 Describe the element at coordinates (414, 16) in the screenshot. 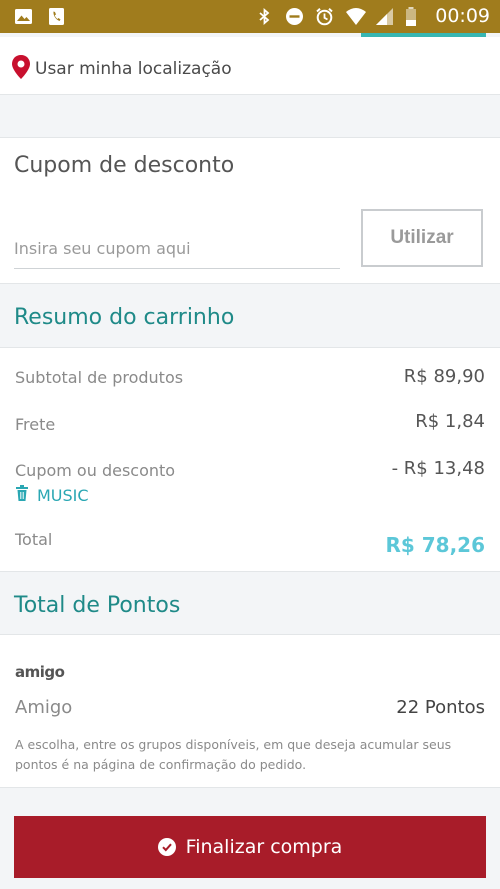

I see `battery-icon` at that location.